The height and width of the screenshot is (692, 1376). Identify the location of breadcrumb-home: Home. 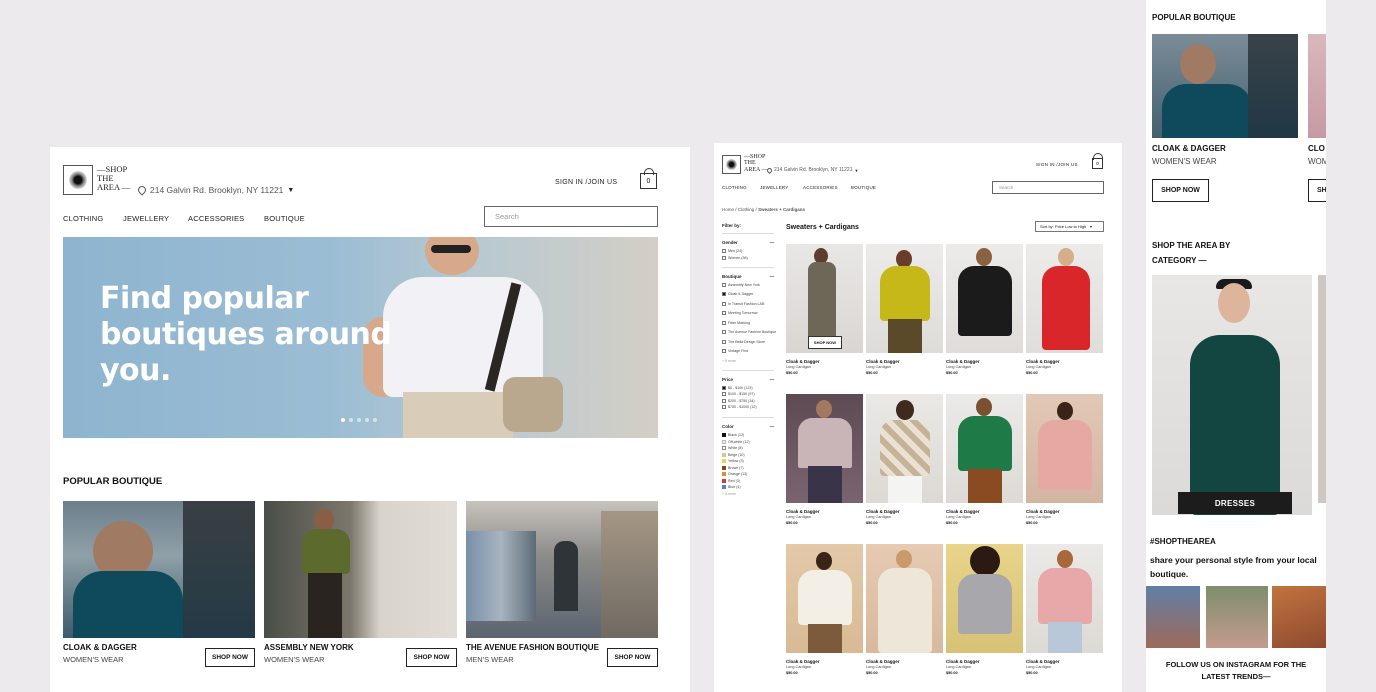
(728, 209).